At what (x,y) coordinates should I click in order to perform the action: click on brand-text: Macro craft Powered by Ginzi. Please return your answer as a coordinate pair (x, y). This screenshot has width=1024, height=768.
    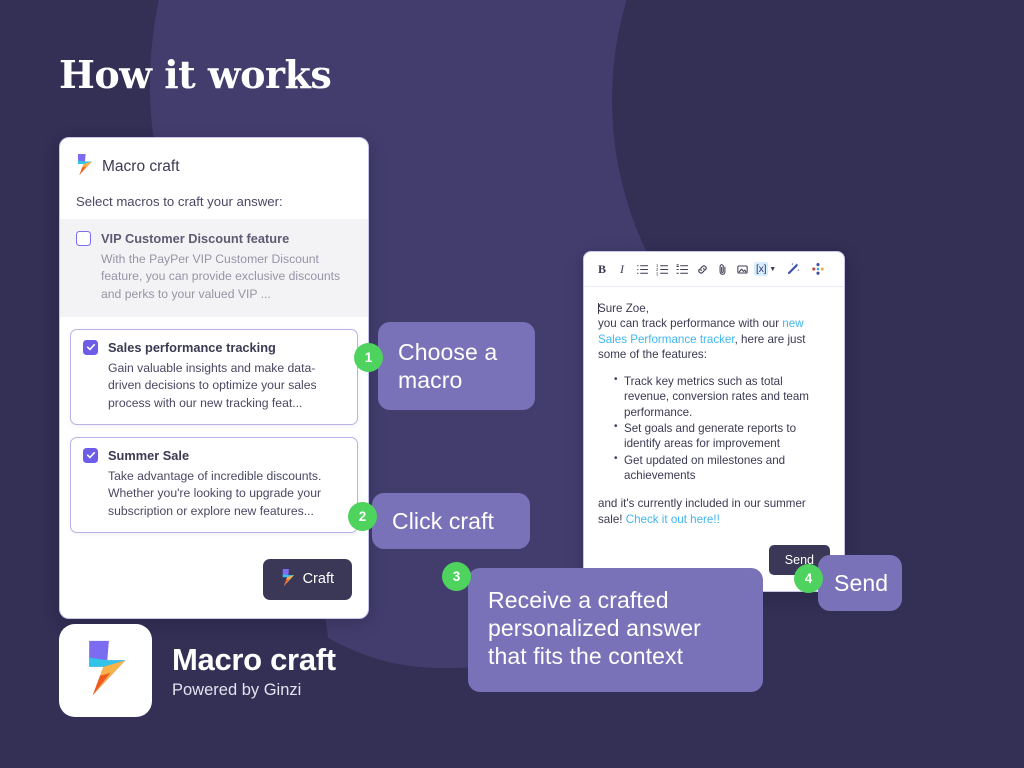
    Looking at the image, I should click on (254, 671).